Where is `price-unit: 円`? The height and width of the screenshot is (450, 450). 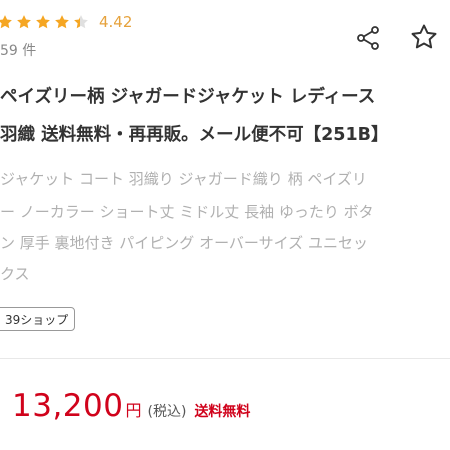
price-unit: 円 is located at coordinates (133, 410).